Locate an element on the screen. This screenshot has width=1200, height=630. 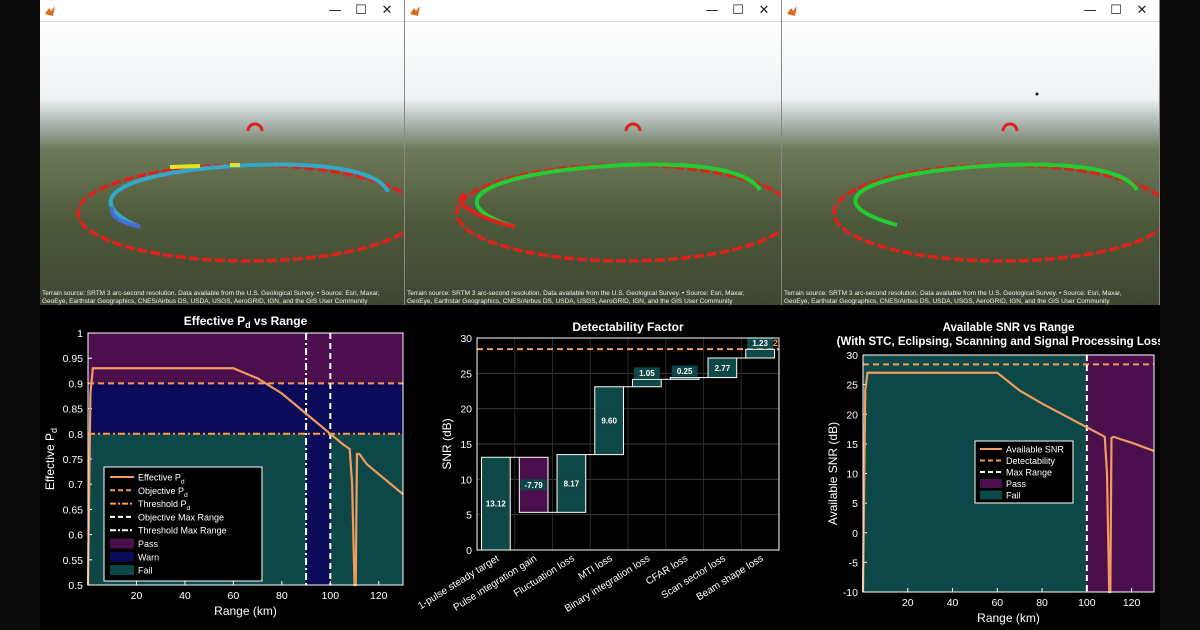
waterfall-bar is located at coordinates (647, 383).